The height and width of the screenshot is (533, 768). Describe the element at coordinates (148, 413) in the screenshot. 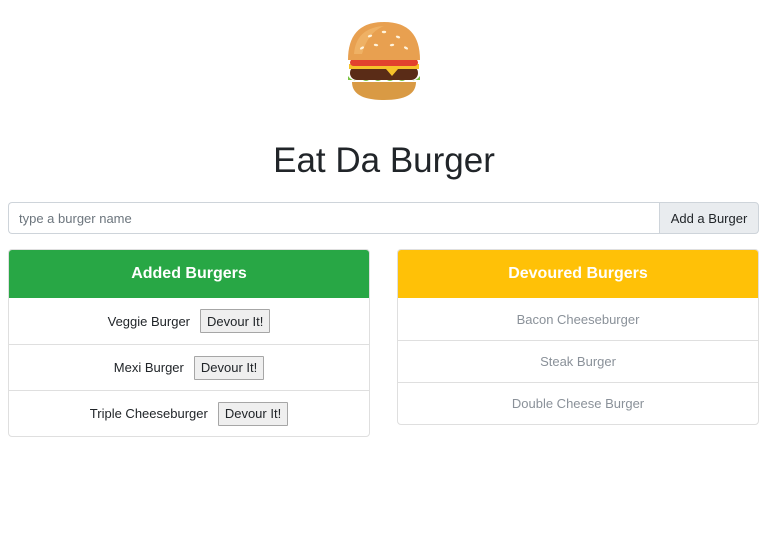

I see `burger-name: Triple Cheeseburger` at that location.